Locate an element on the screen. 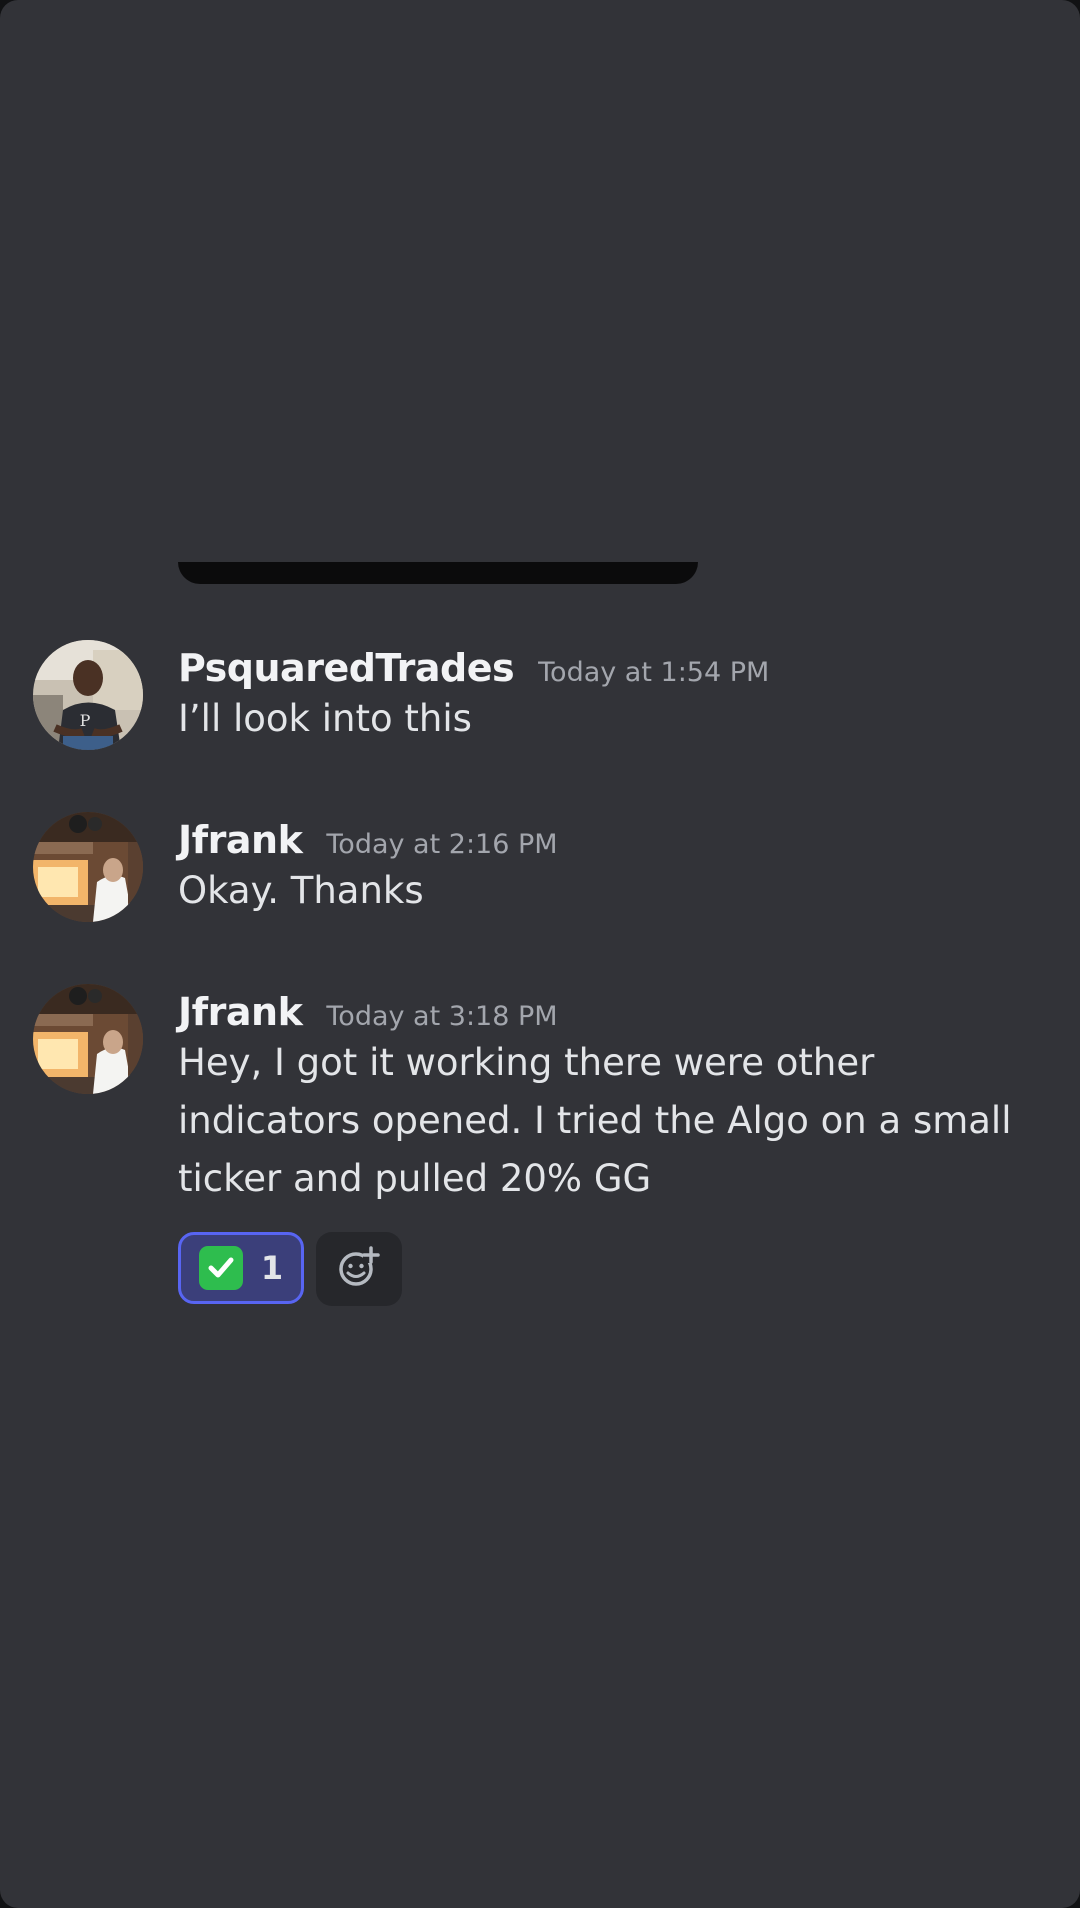 Image resolution: width=1080 pixels, height=1908 pixels. message-text: I’ll look into this is located at coordinates (325, 718).